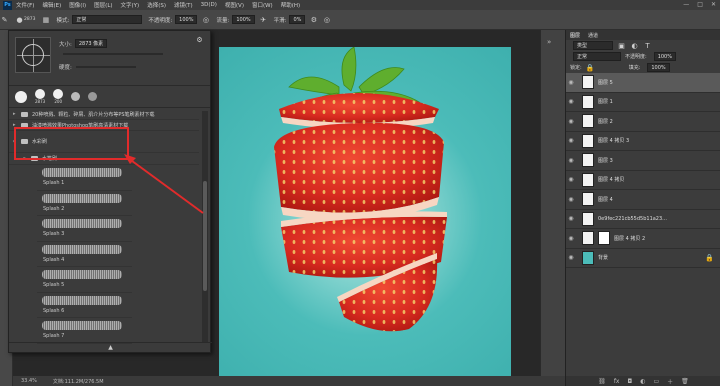 The image size is (720, 386). I want to click on panel-settings-icon: ⚙, so click(199, 39).